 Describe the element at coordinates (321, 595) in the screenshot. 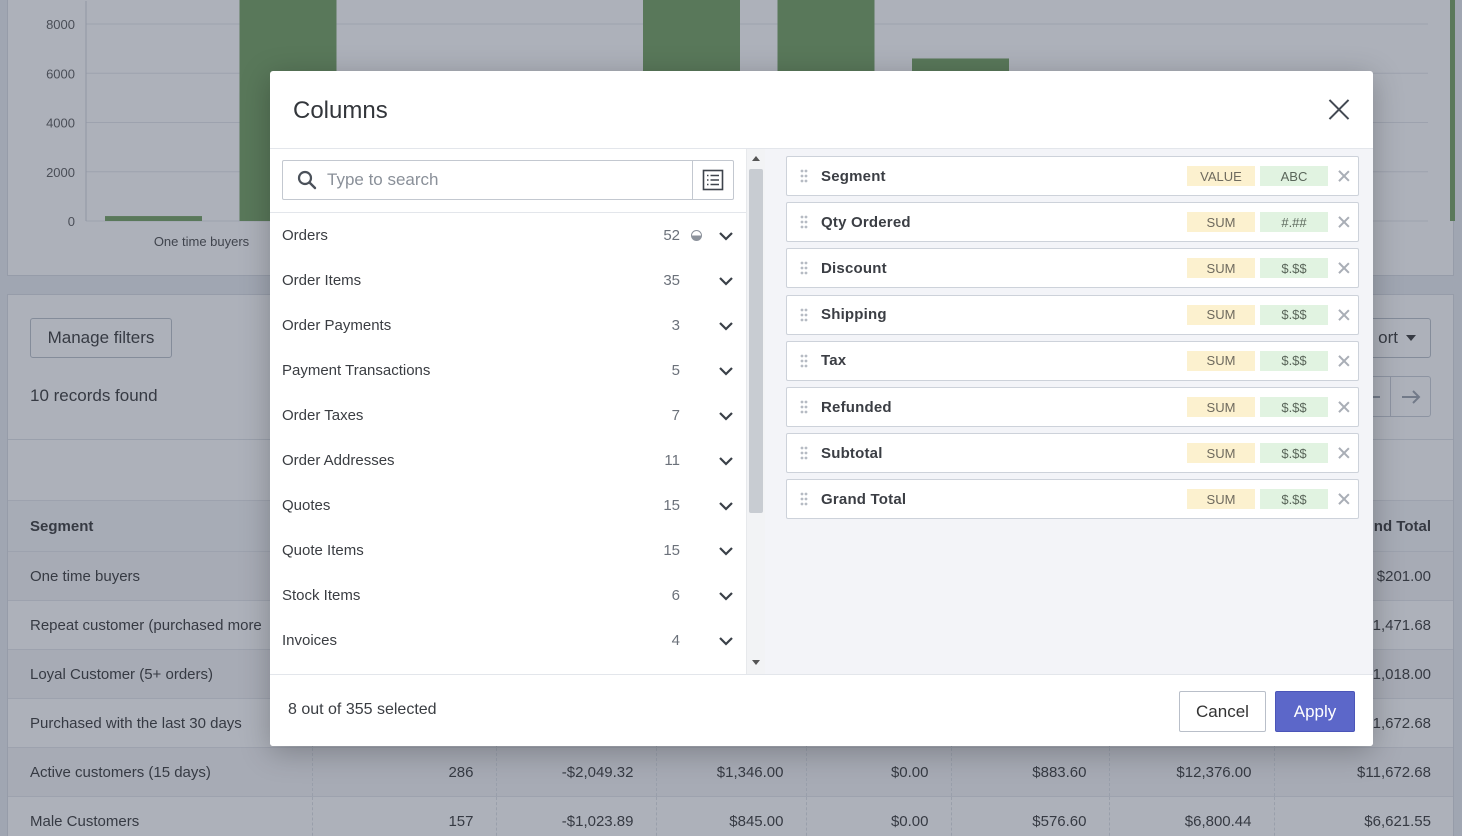

I see `group-label: Stock Items` at that location.